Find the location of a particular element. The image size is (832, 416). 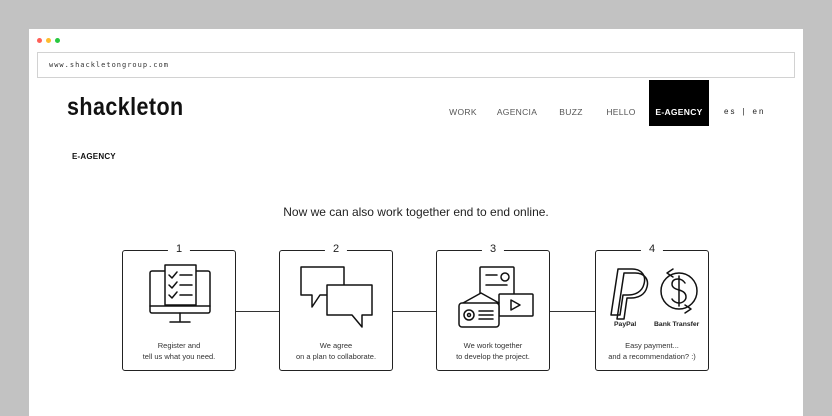

nav-agencia: AGENCIA is located at coordinates (517, 103).